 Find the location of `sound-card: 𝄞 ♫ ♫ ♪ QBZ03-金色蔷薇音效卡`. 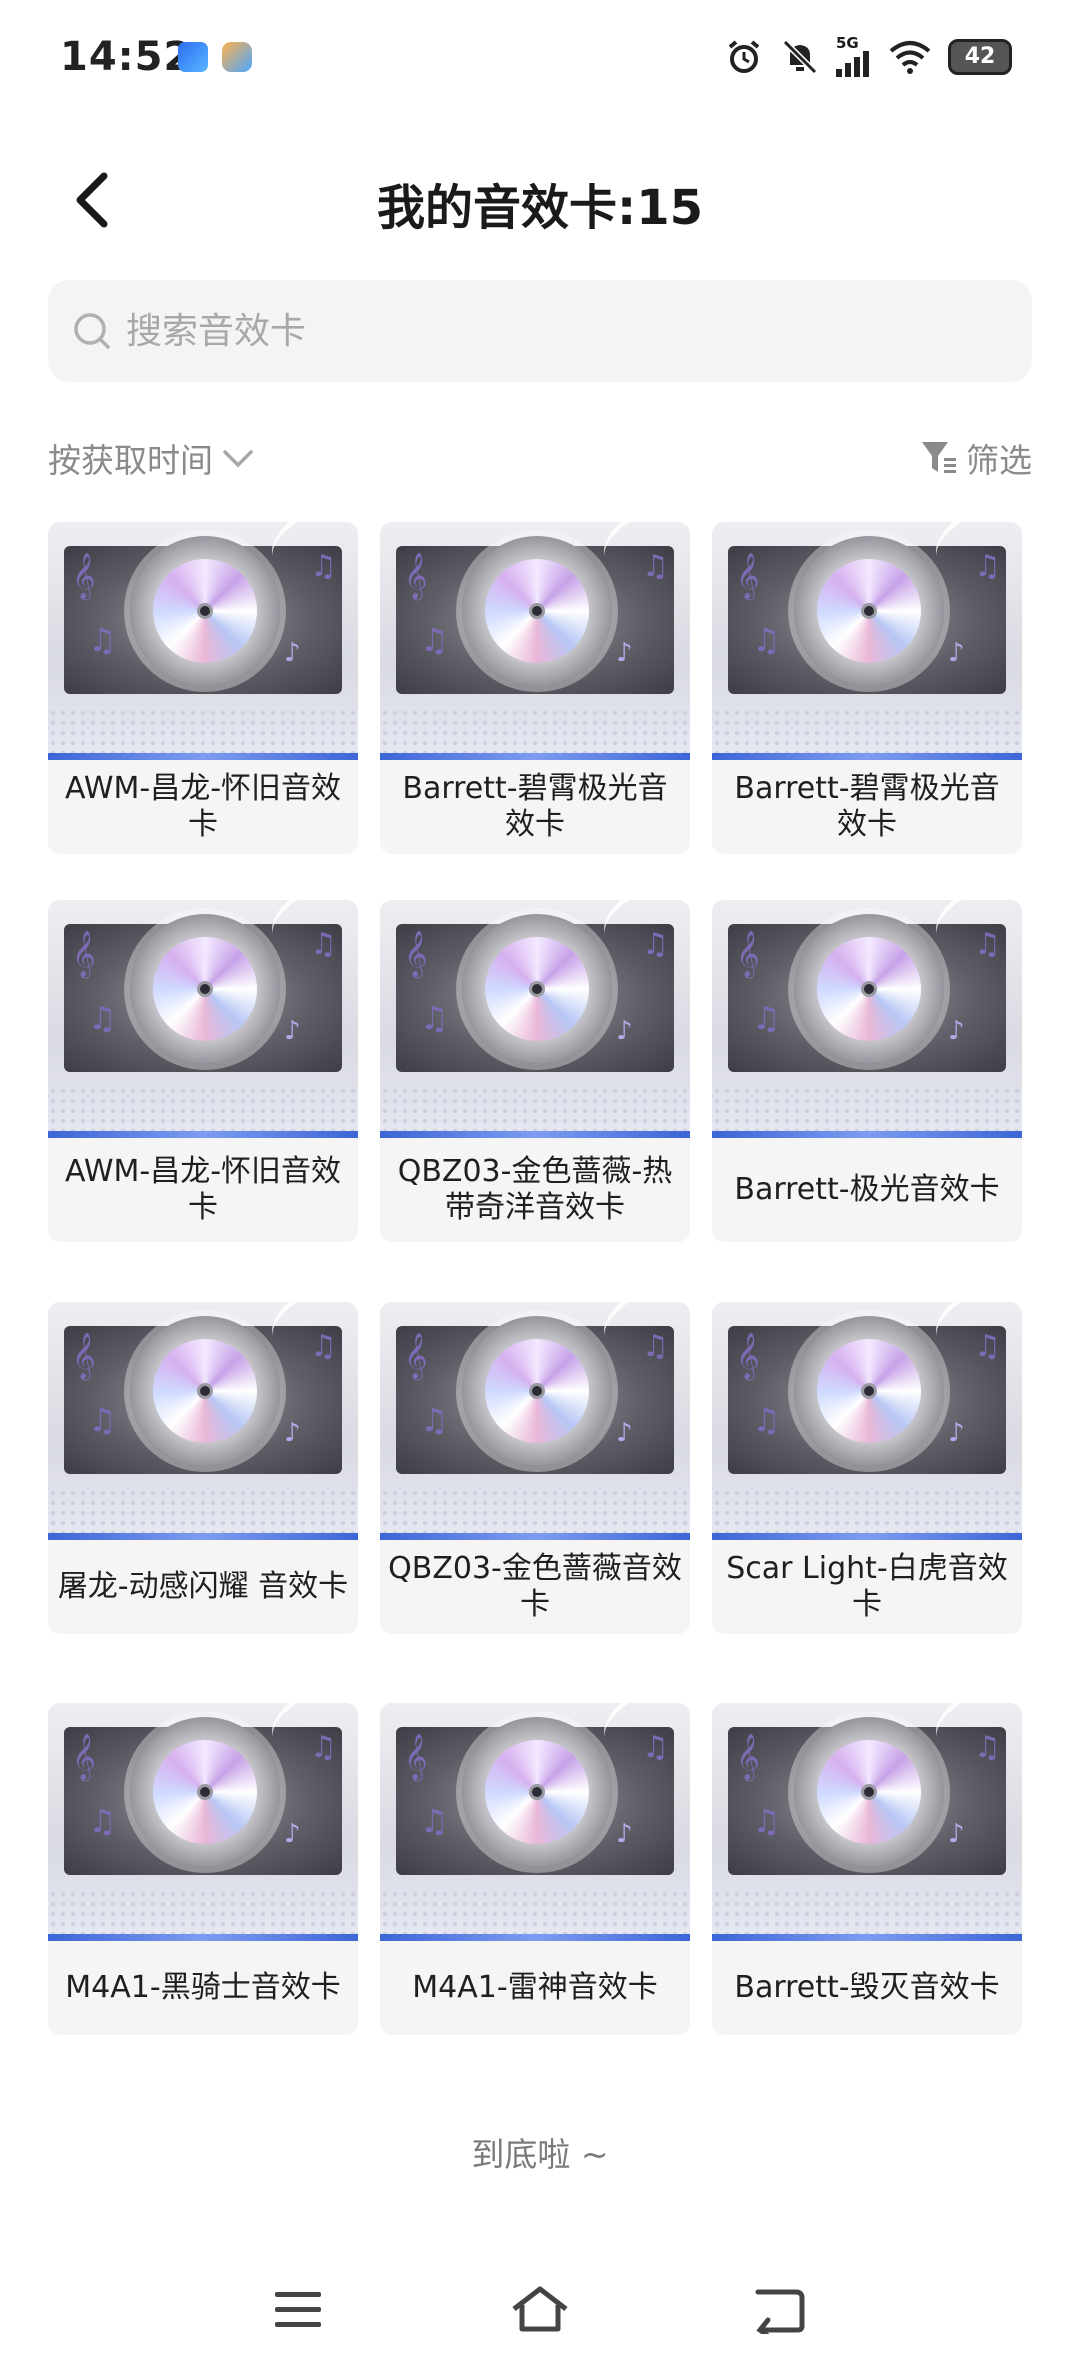

sound-card: 𝄞 ♫ ♫ ♪ QBZ03-金色蔷薇音效卡 is located at coordinates (535, 1468).